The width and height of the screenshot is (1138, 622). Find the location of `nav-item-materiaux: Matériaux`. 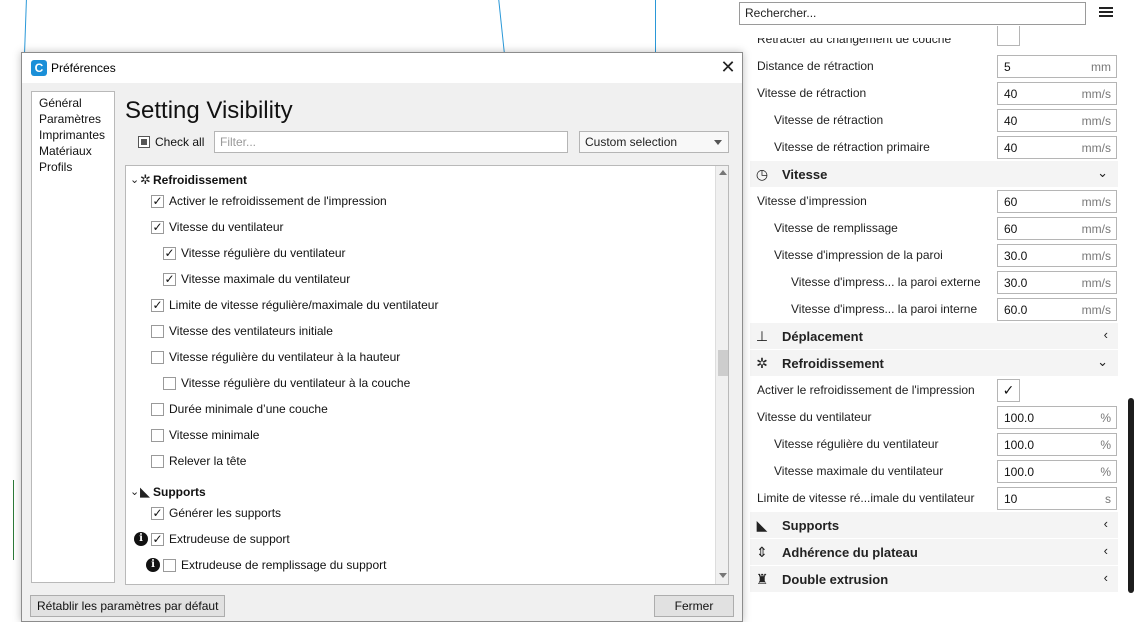

nav-item-materiaux: Matériaux is located at coordinates (76, 151).